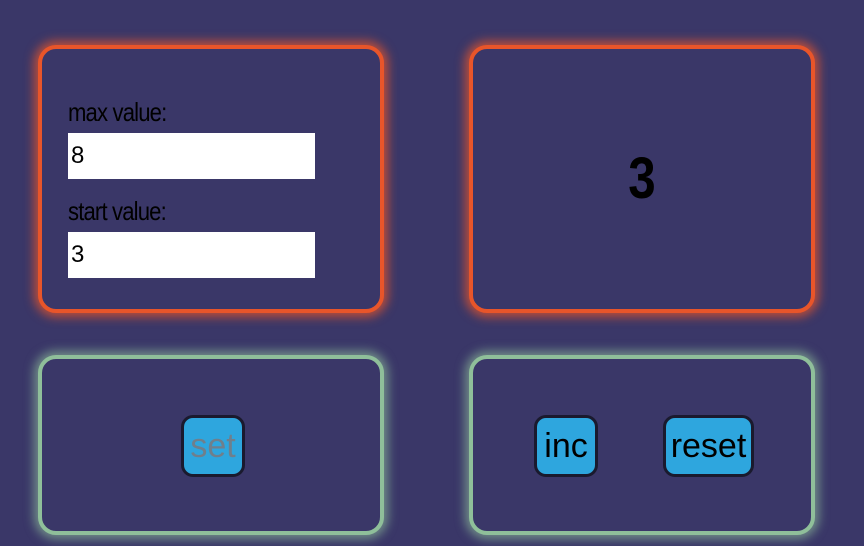 This screenshot has height=546, width=864. I want to click on max-value-label: max value:, so click(117, 112).